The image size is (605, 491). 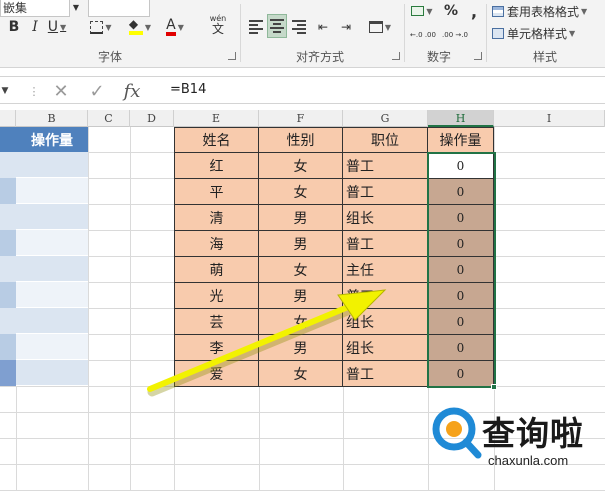 I want to click on left-table-header-cell, so click(x=8, y=139).